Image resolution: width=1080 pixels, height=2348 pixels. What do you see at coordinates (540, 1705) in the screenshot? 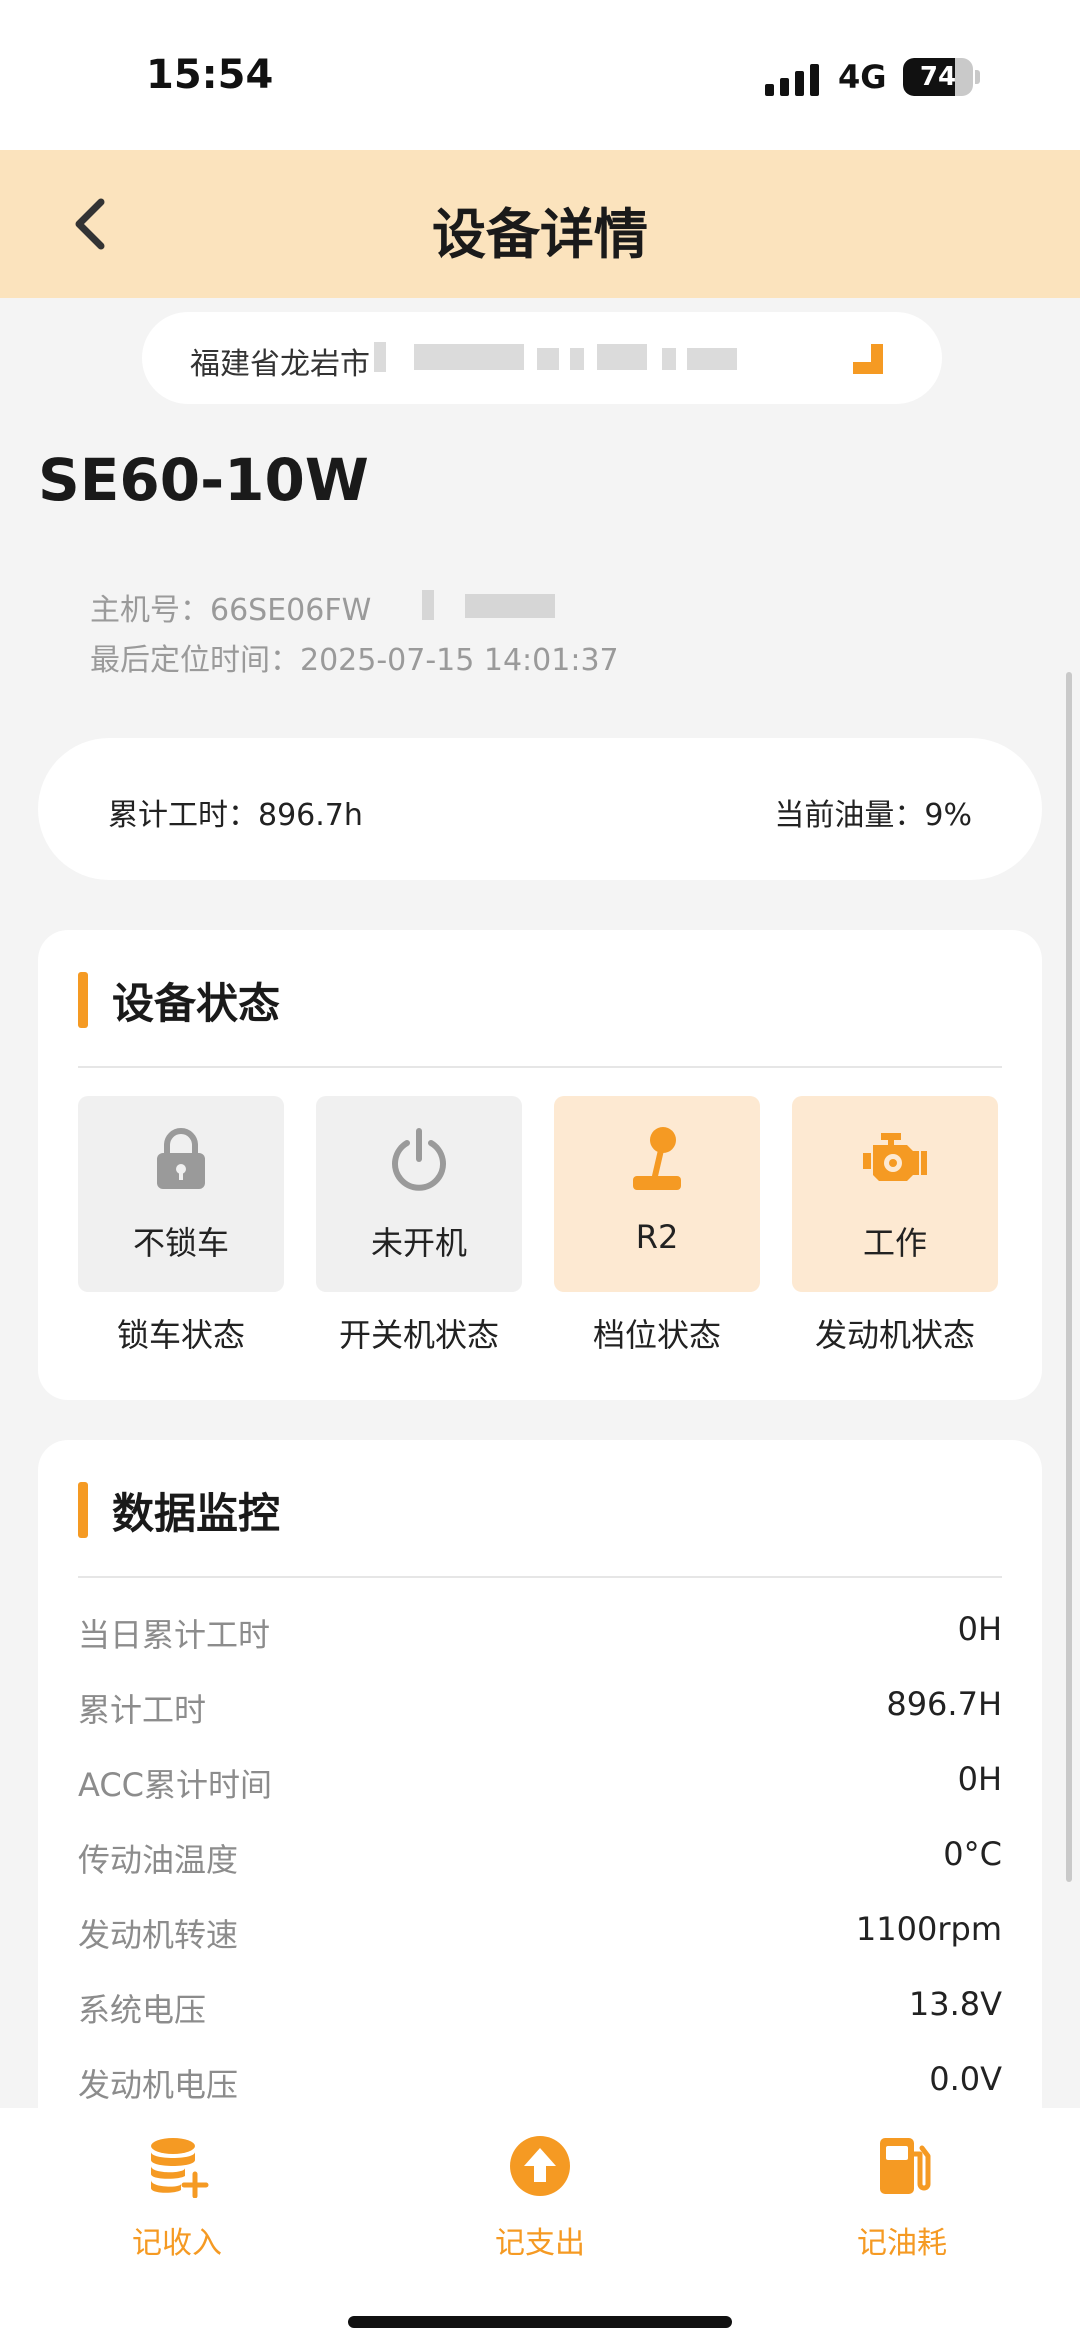
I see `data-row: 累计工时 896.7H` at bounding box center [540, 1705].